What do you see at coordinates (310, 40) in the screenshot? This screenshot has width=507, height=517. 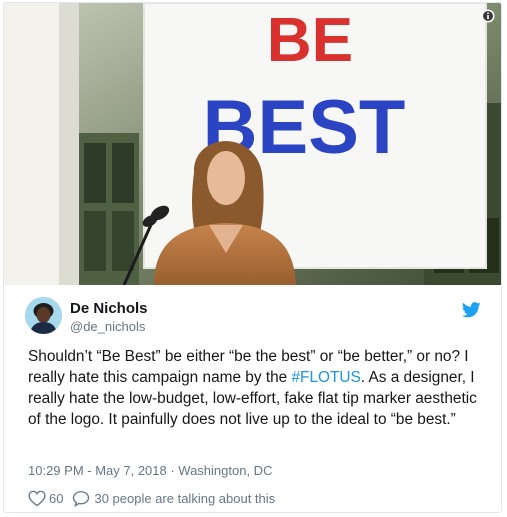 I see `sign-text-be: BE` at bounding box center [310, 40].